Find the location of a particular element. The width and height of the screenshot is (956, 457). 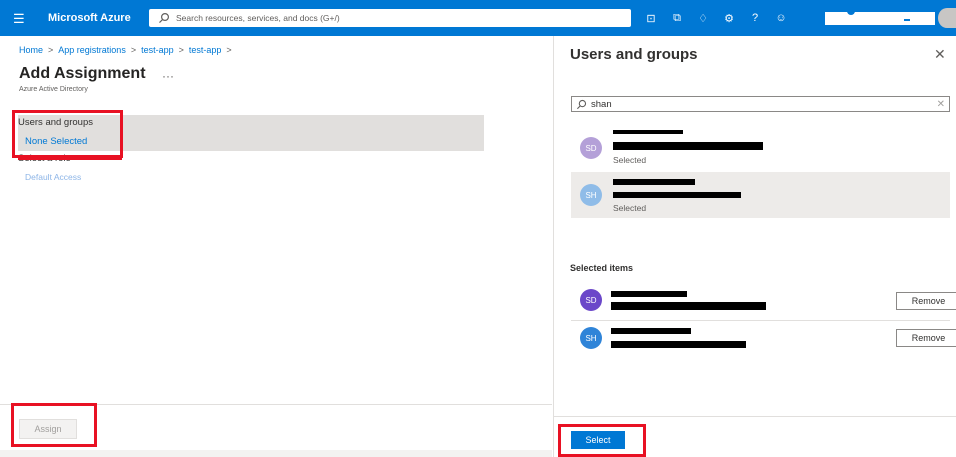

panel-search-input: shan ✕ is located at coordinates (760, 104).